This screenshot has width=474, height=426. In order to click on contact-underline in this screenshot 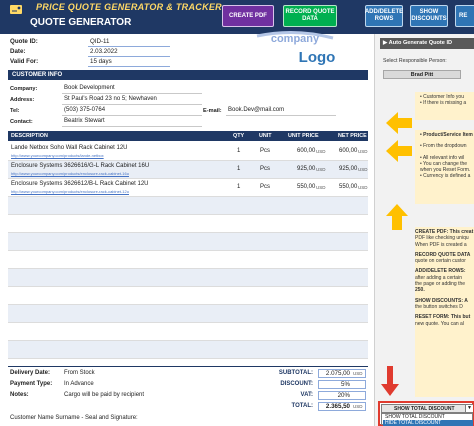, I will do `click(132, 126)`.